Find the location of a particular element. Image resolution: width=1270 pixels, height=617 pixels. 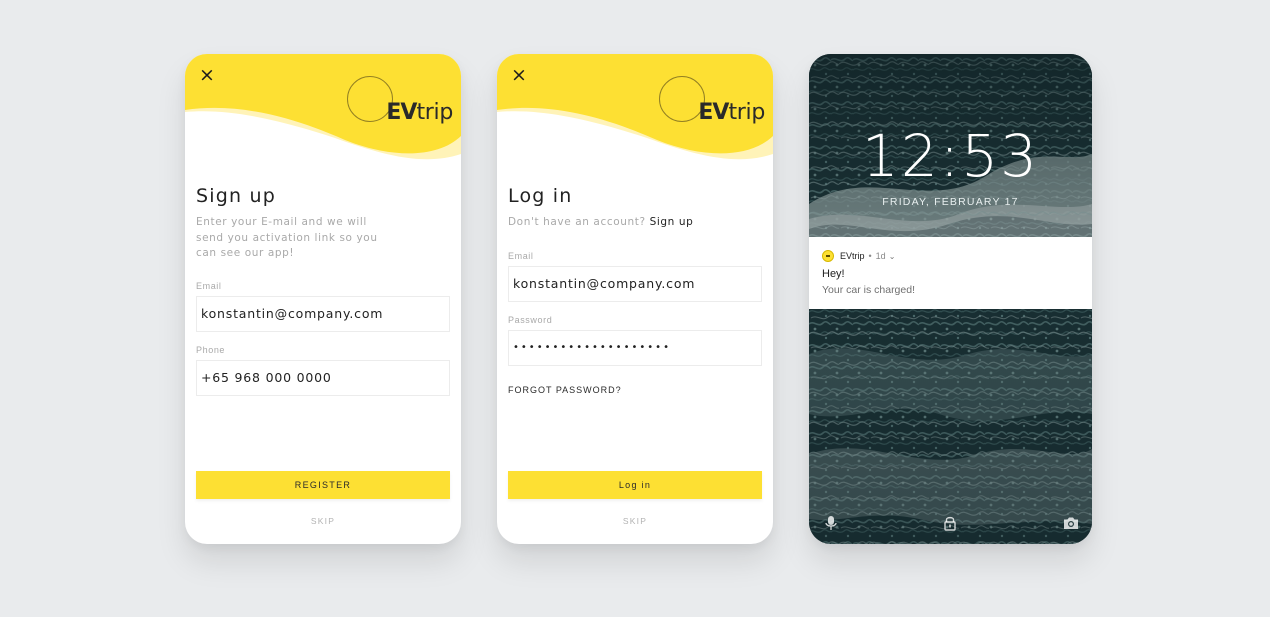

lock-icon is located at coordinates (950, 523).